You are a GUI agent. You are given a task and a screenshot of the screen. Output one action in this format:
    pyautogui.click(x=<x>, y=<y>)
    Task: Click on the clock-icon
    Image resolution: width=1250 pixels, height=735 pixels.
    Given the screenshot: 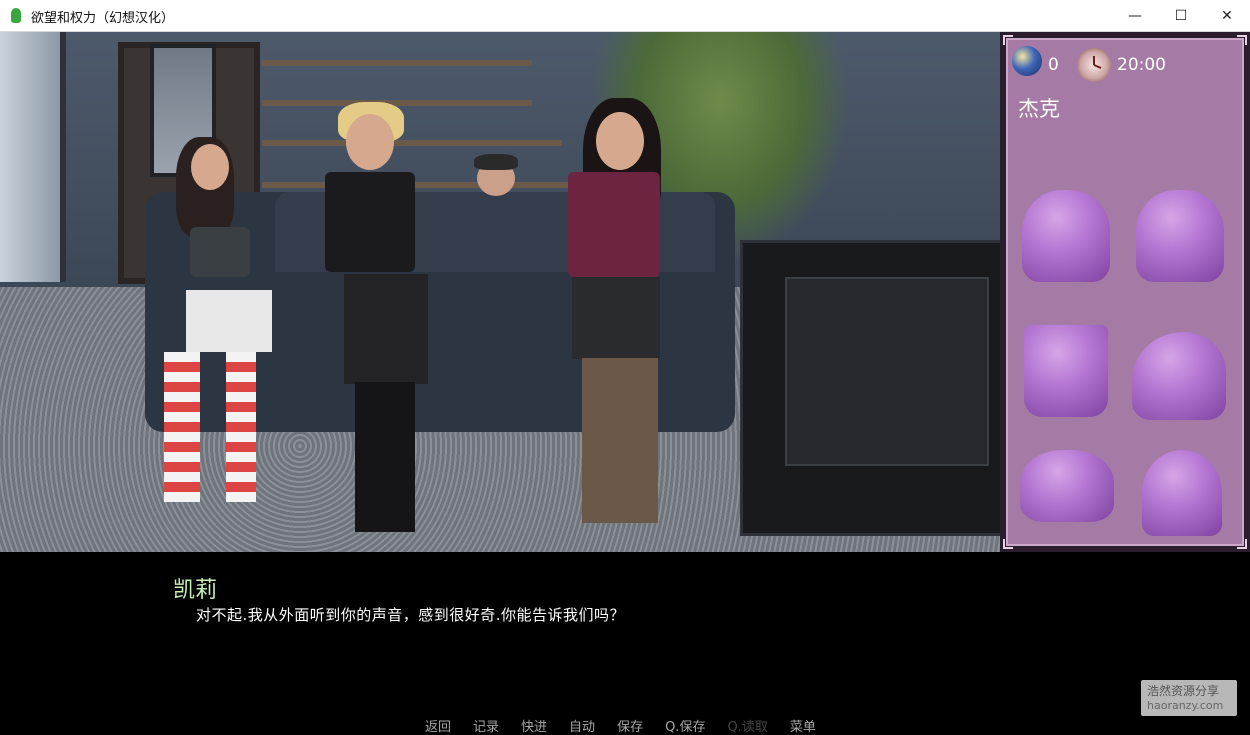 What is the action you would take?
    pyautogui.click(x=1094, y=65)
    